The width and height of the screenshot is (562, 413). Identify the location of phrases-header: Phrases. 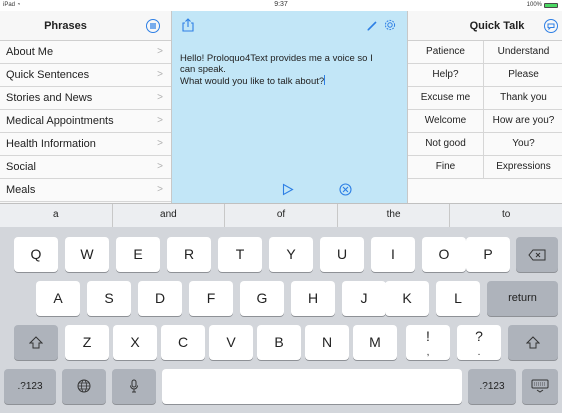
(85, 26).